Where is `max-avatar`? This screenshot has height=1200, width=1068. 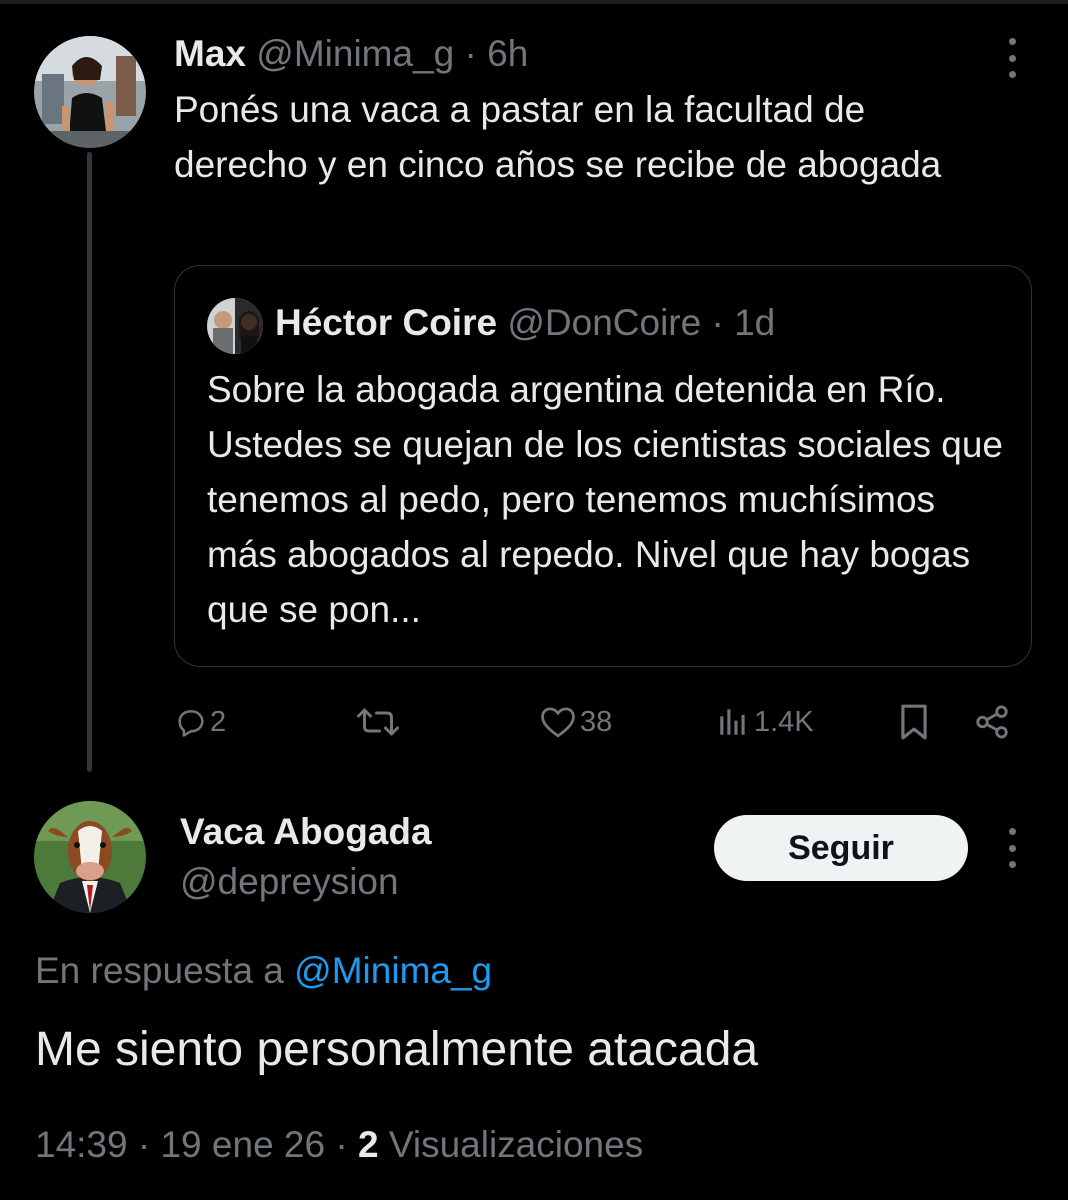
max-avatar is located at coordinates (90, 92).